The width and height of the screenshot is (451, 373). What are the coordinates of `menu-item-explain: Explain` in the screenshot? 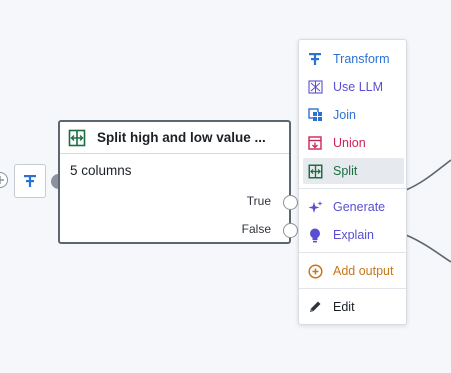 It's located at (353, 235).